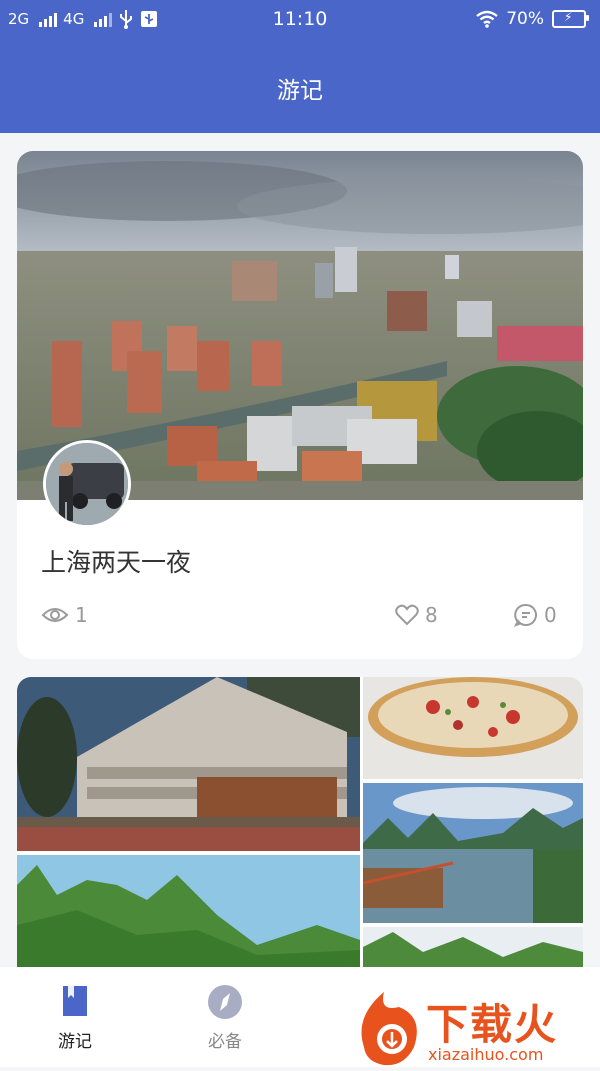 Image resolution: width=600 pixels, height=1071 pixels. What do you see at coordinates (473, 853) in the screenshot?
I see `river-photo` at bounding box center [473, 853].